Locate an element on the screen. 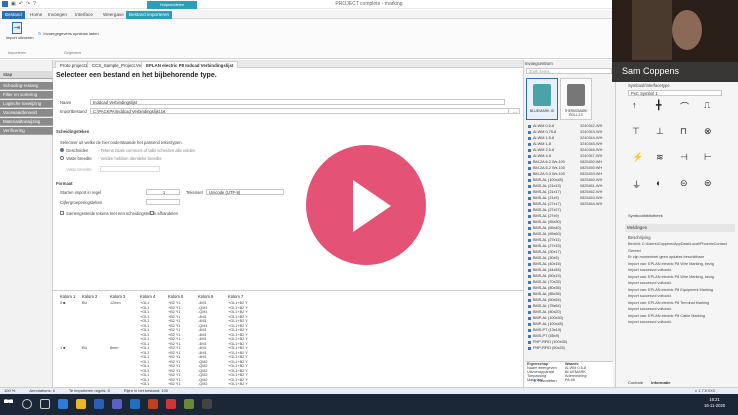 The image size is (738, 415). marker-list-item: BMS-AL (21x17) is located at coordinates (544, 192).